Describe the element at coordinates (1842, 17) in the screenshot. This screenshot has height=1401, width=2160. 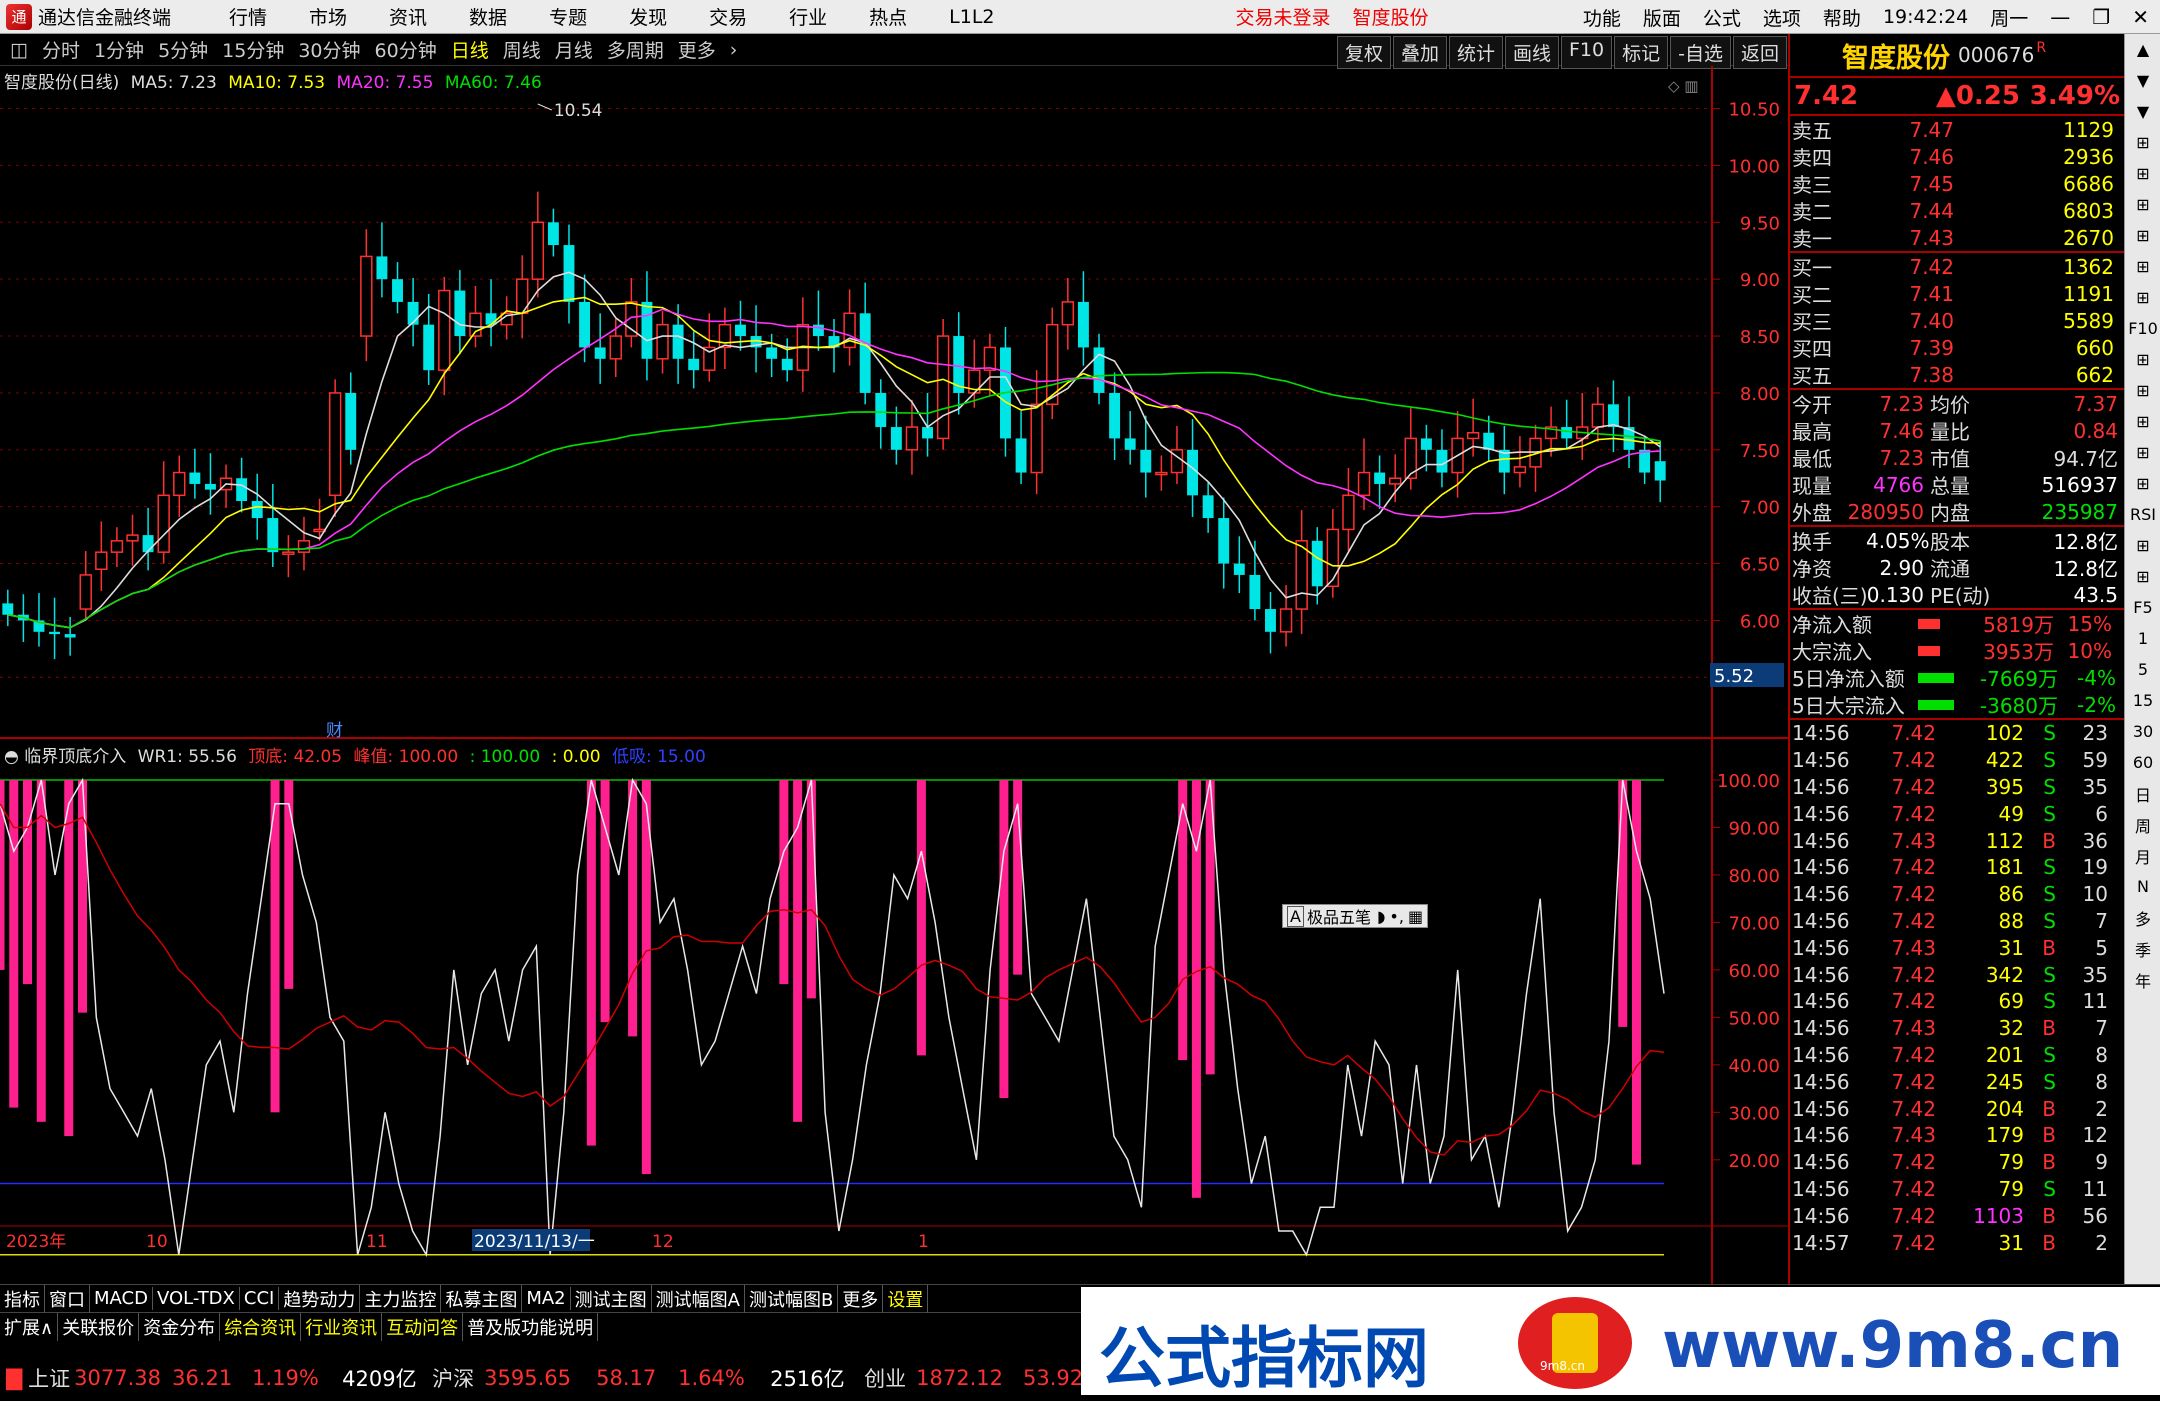
I see `menu-item: 帮助` at that location.